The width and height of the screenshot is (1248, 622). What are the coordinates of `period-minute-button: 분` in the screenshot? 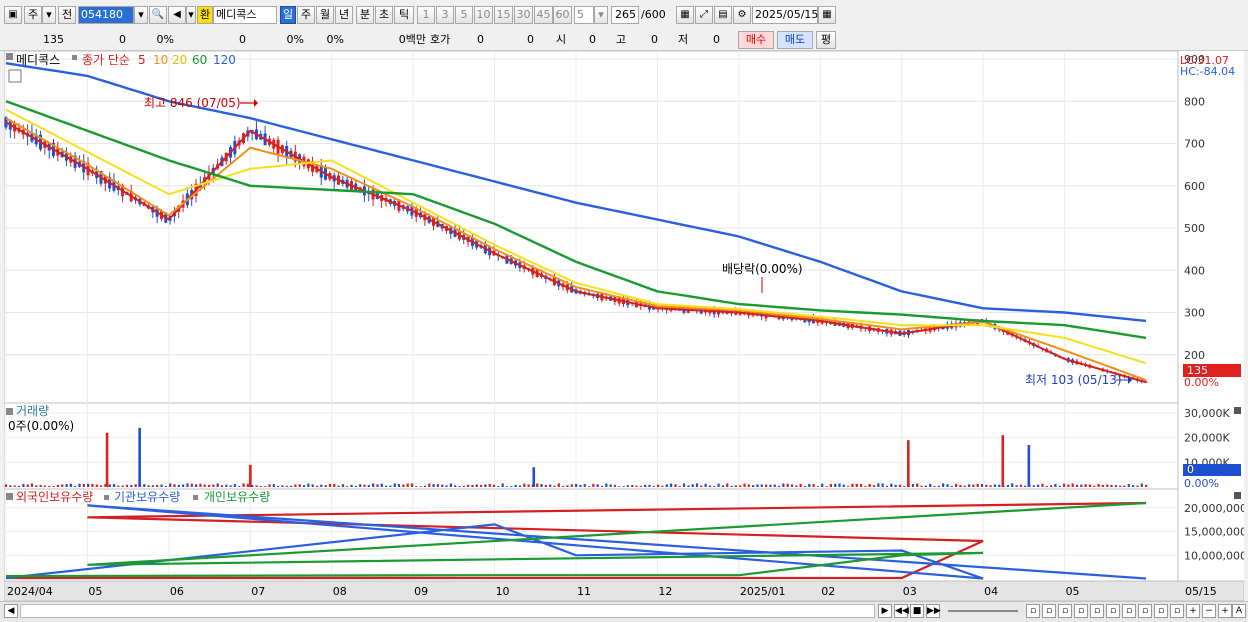 It's located at (365, 15).